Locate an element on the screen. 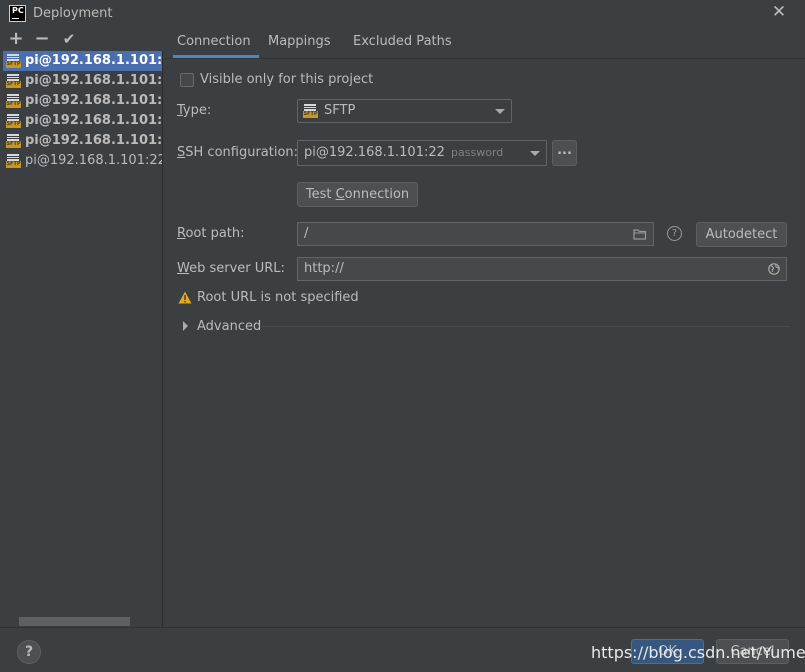  tab-mappings: Mappings is located at coordinates (299, 44).